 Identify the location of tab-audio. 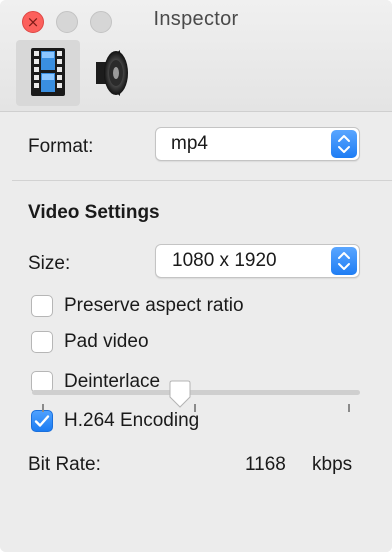
(114, 73).